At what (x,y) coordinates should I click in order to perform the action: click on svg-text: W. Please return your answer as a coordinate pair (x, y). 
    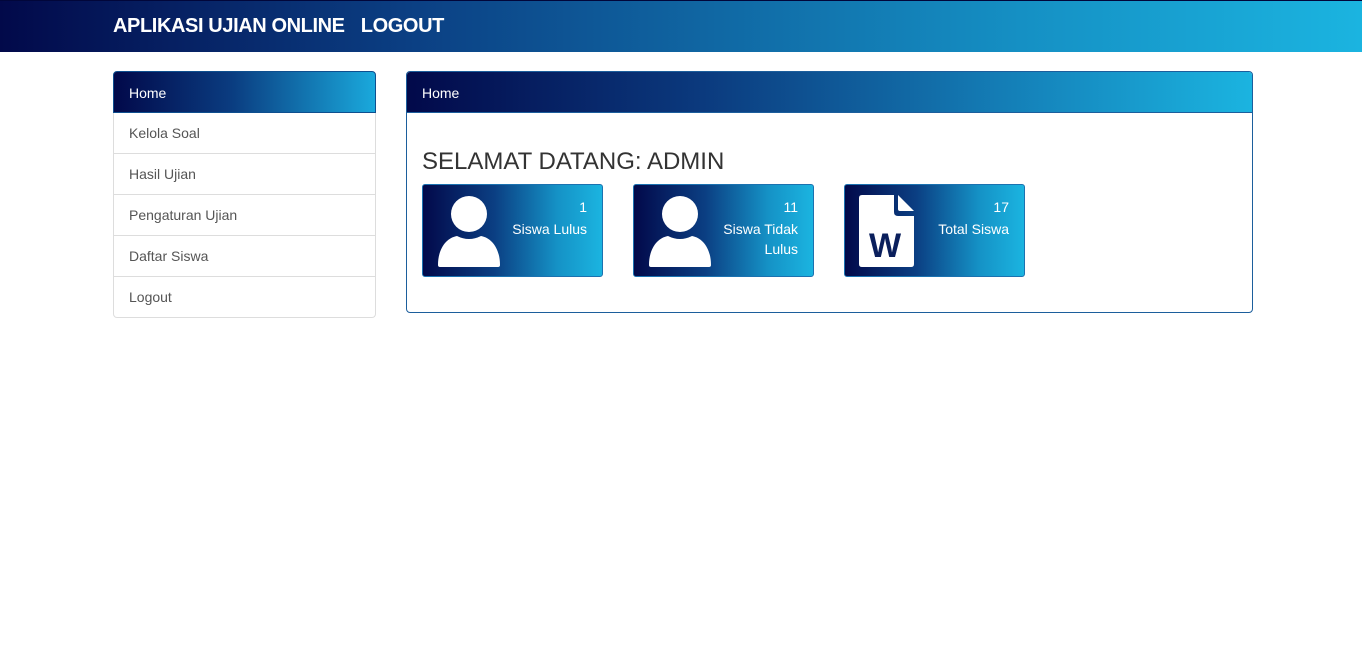
    Looking at the image, I should click on (885, 246).